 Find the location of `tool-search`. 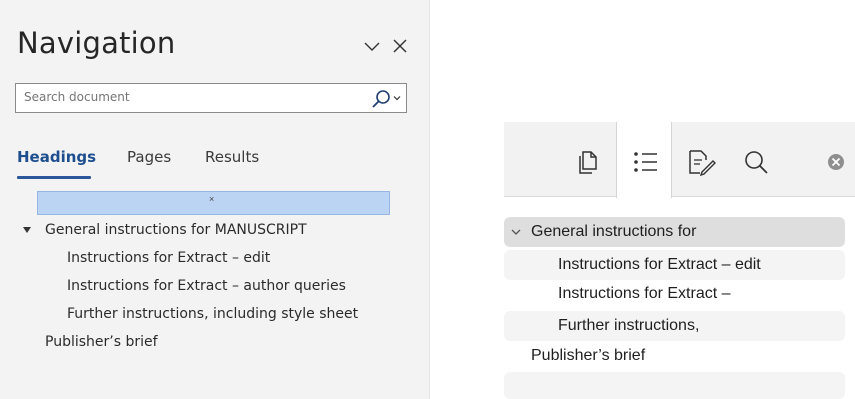

tool-search is located at coordinates (756, 159).